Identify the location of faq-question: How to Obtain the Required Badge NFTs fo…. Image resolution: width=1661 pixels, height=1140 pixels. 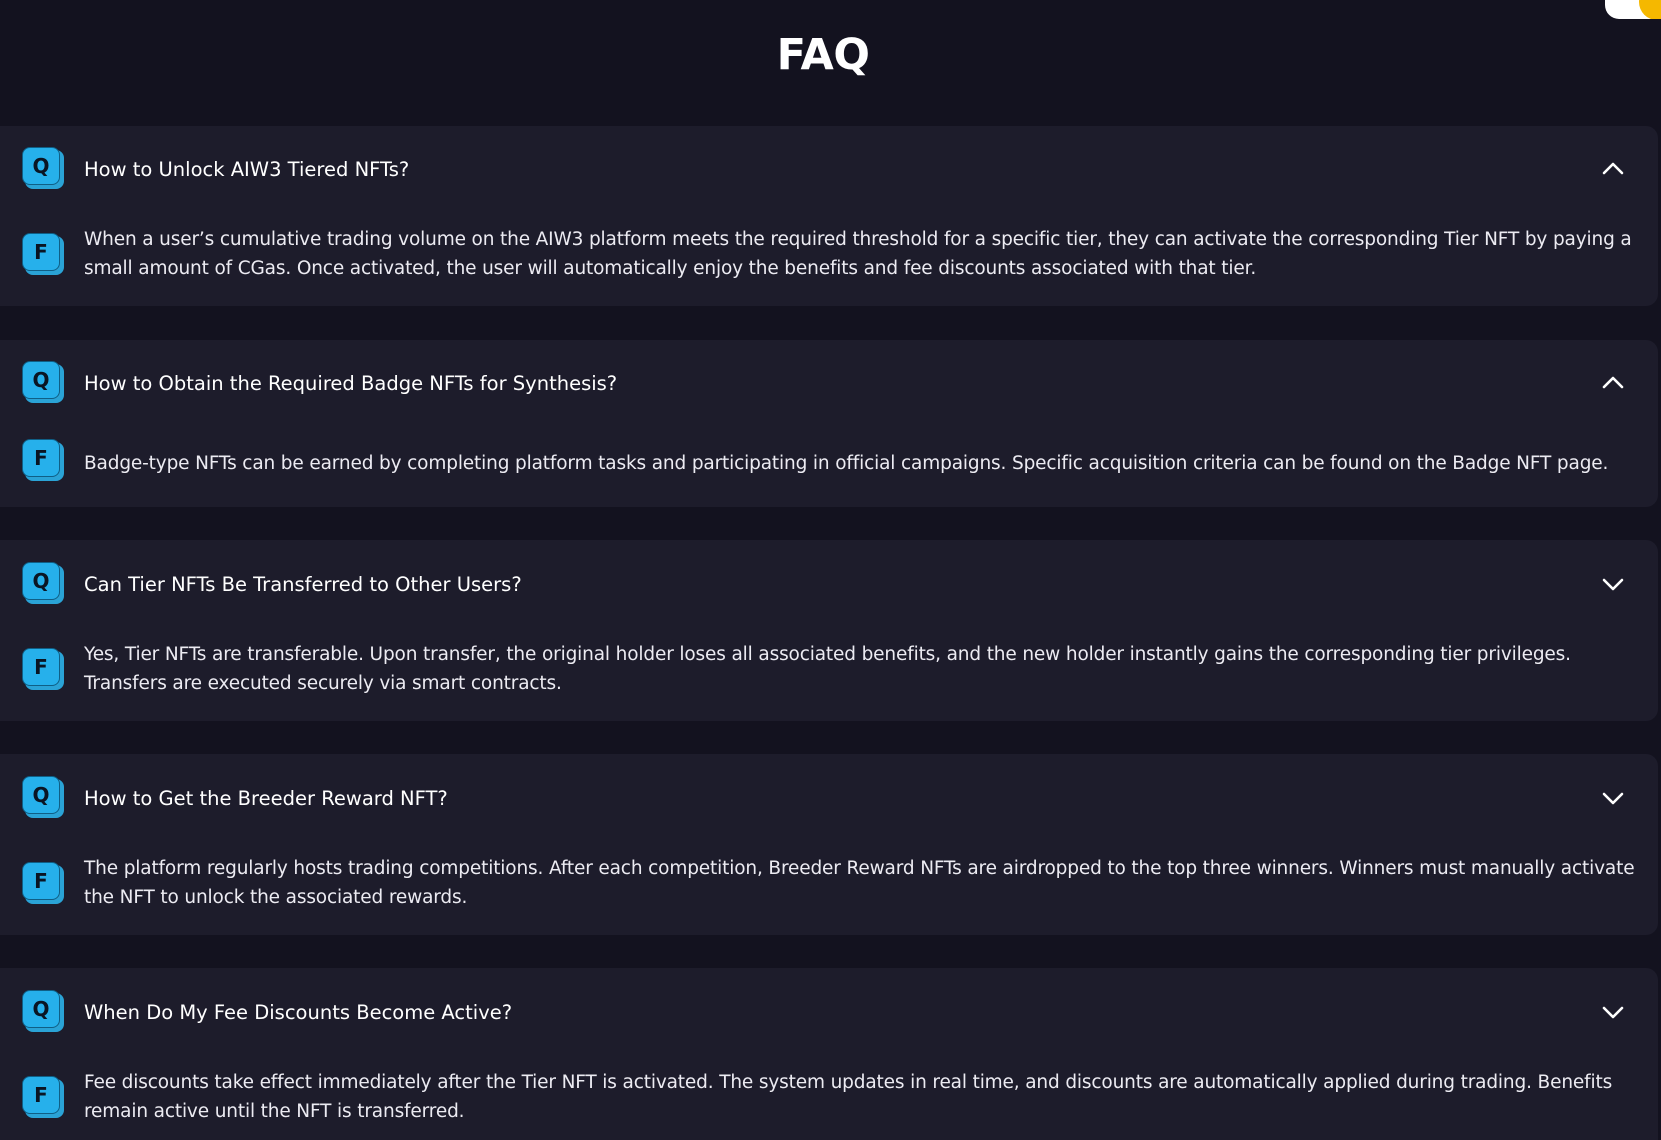
(350, 384).